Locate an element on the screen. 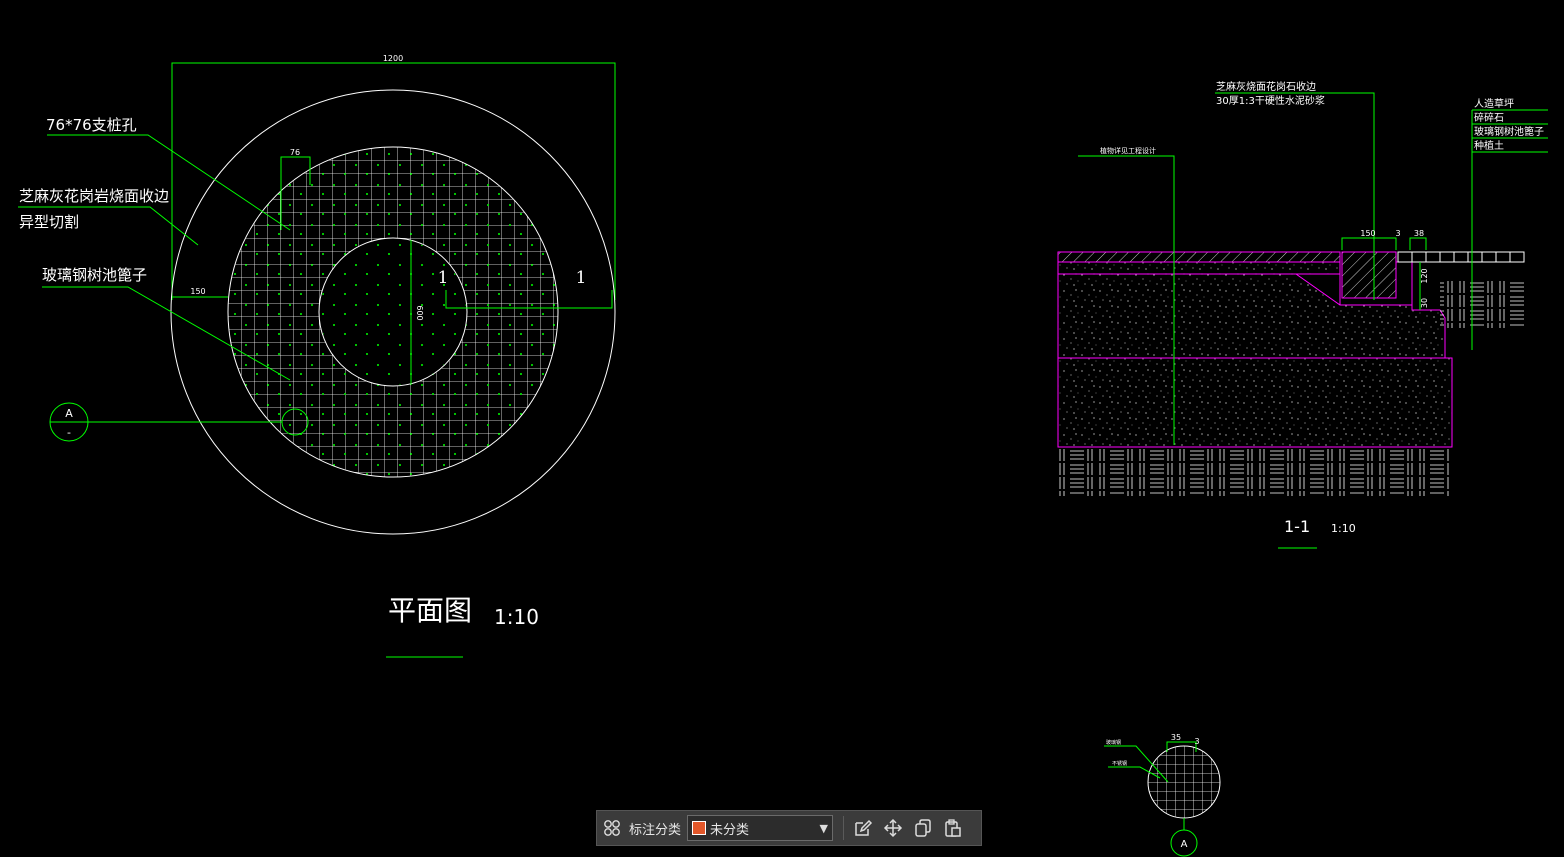  section-surface-hatch is located at coordinates (1199, 257).